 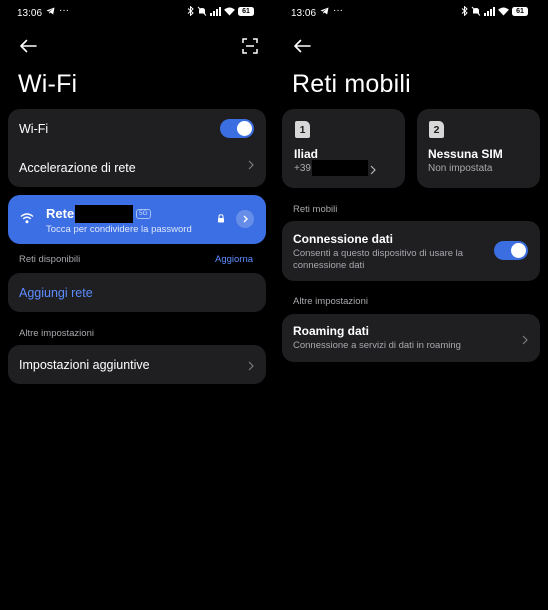 I want to click on network-name-prefix: Rete, so click(x=60, y=213).